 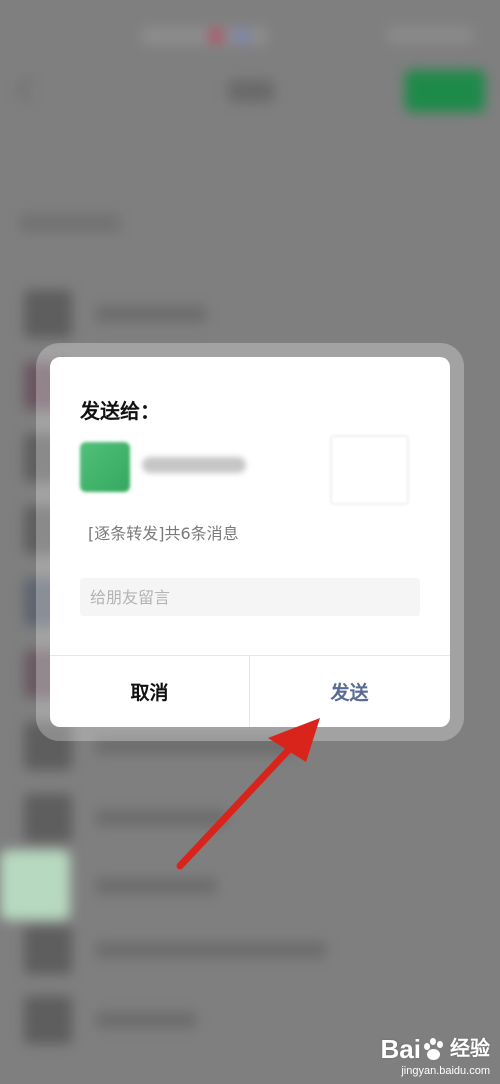 I want to click on watermark: Bai 经验 jingyan.baidu.com, so click(x=435, y=1056).